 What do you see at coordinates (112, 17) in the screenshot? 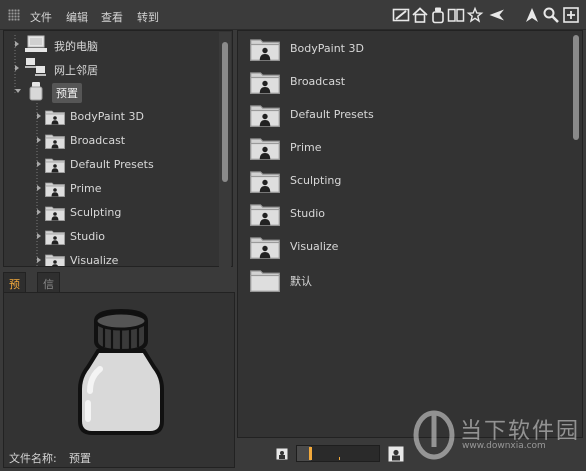
I see `menu-view: 查看` at bounding box center [112, 17].